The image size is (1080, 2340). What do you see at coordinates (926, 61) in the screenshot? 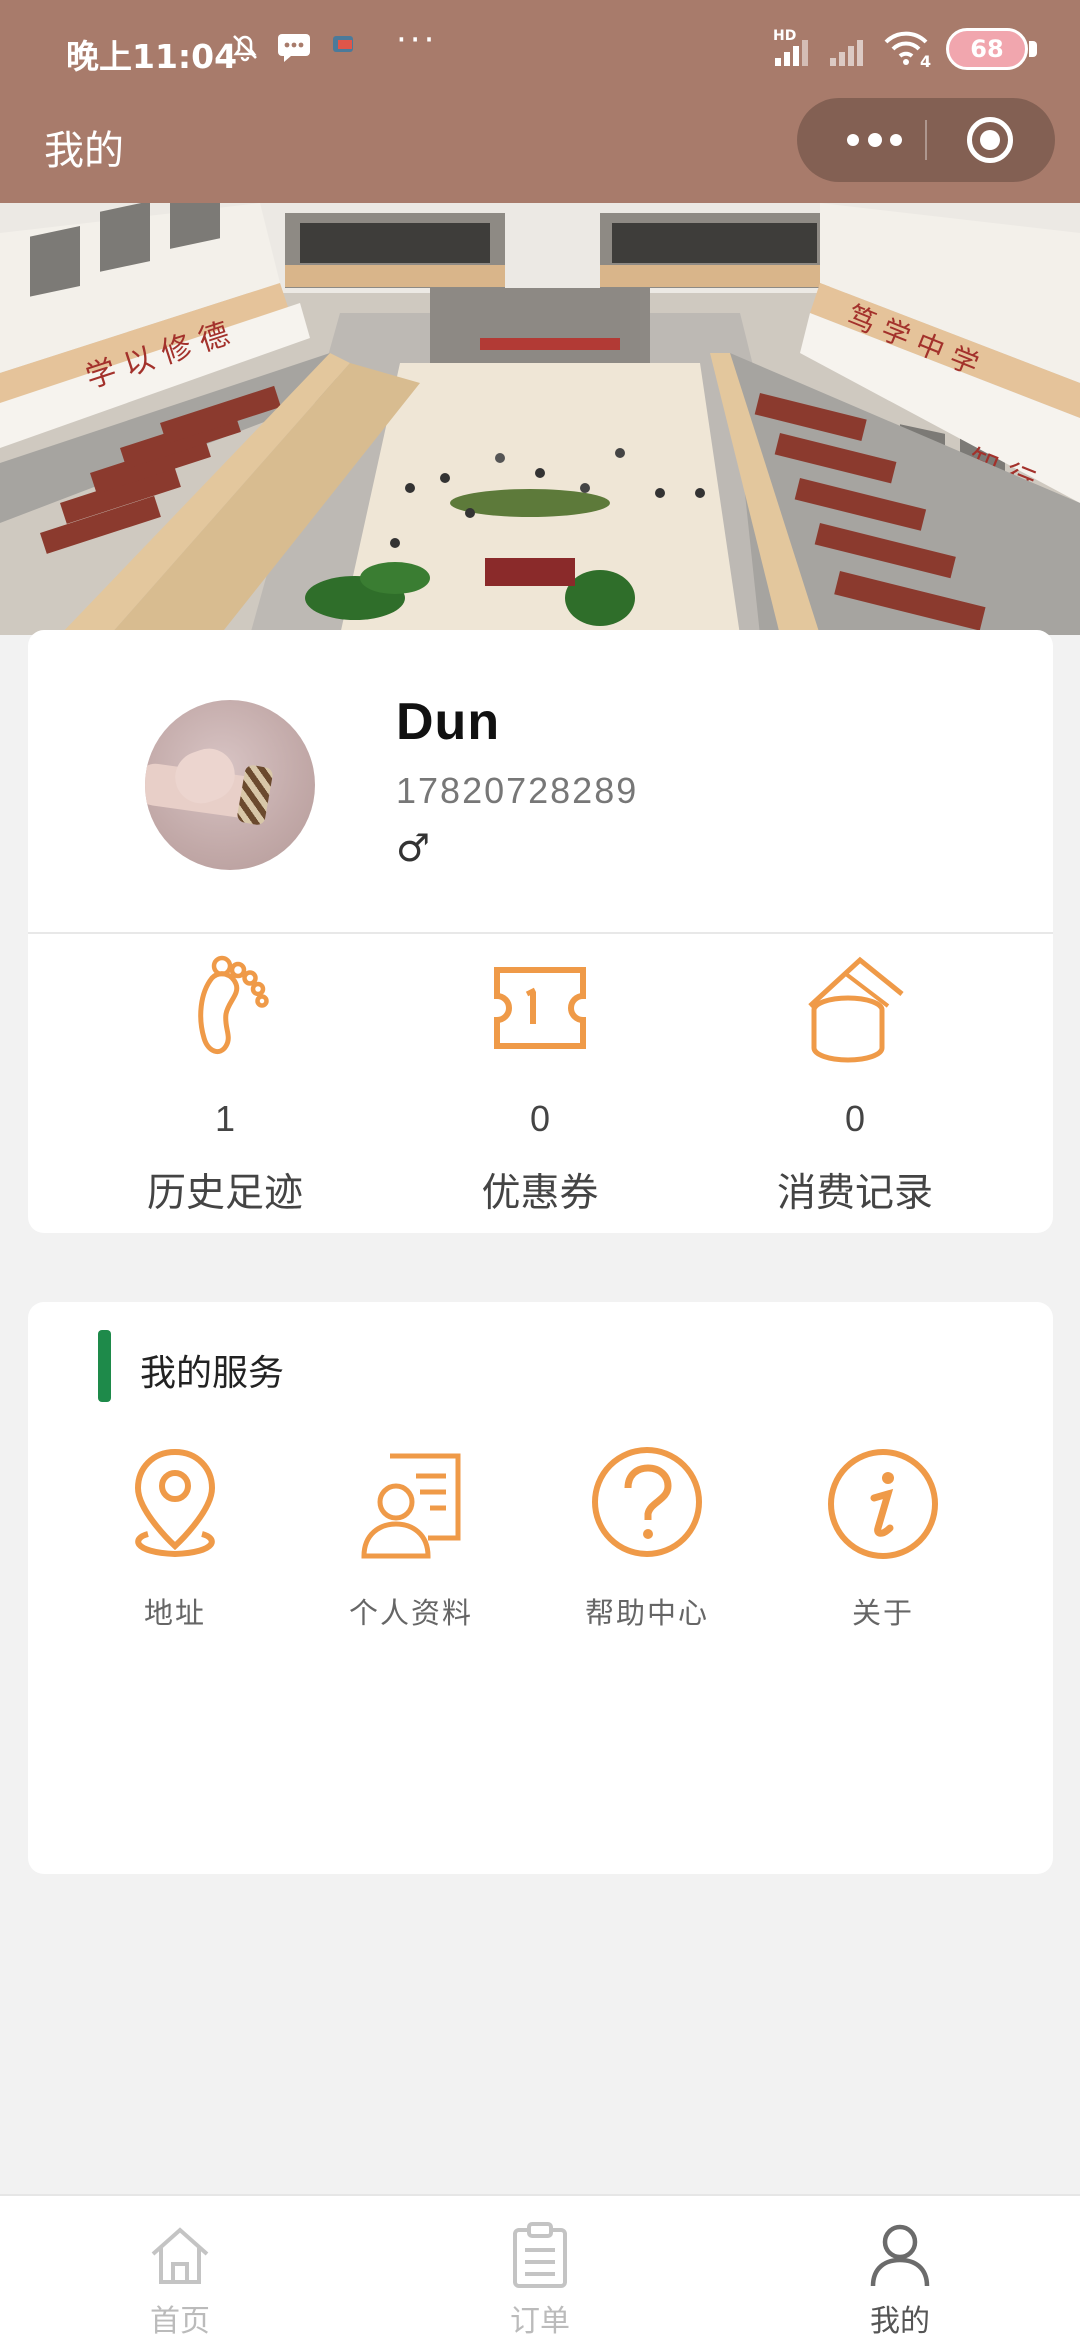
I see `wifi-label: 4` at bounding box center [926, 61].